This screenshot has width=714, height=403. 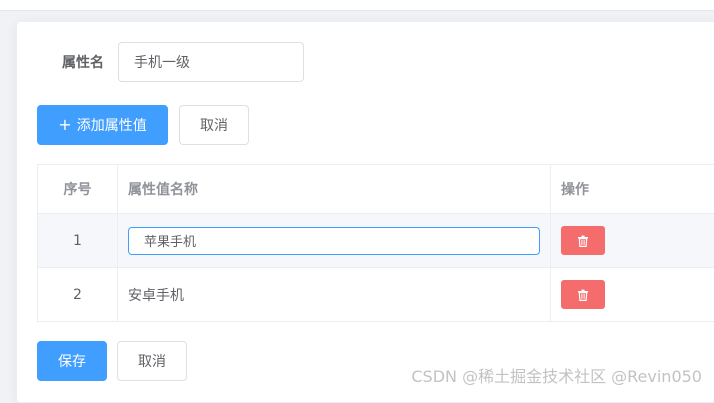 What do you see at coordinates (556, 375) in the screenshot?
I see `watermark-text: CSDN @稀土掘金技术社区 @Revin050` at bounding box center [556, 375].